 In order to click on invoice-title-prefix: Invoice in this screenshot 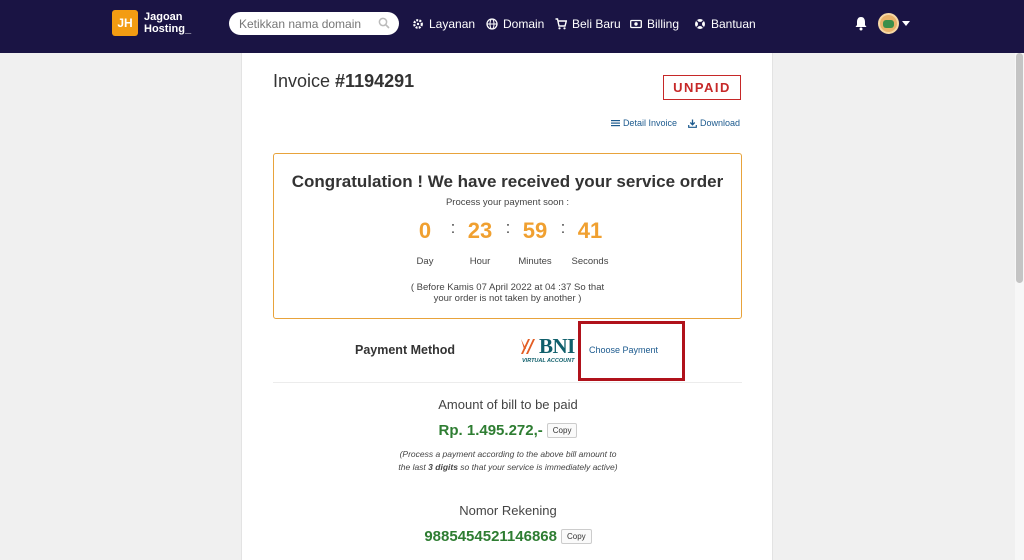, I will do `click(304, 81)`.